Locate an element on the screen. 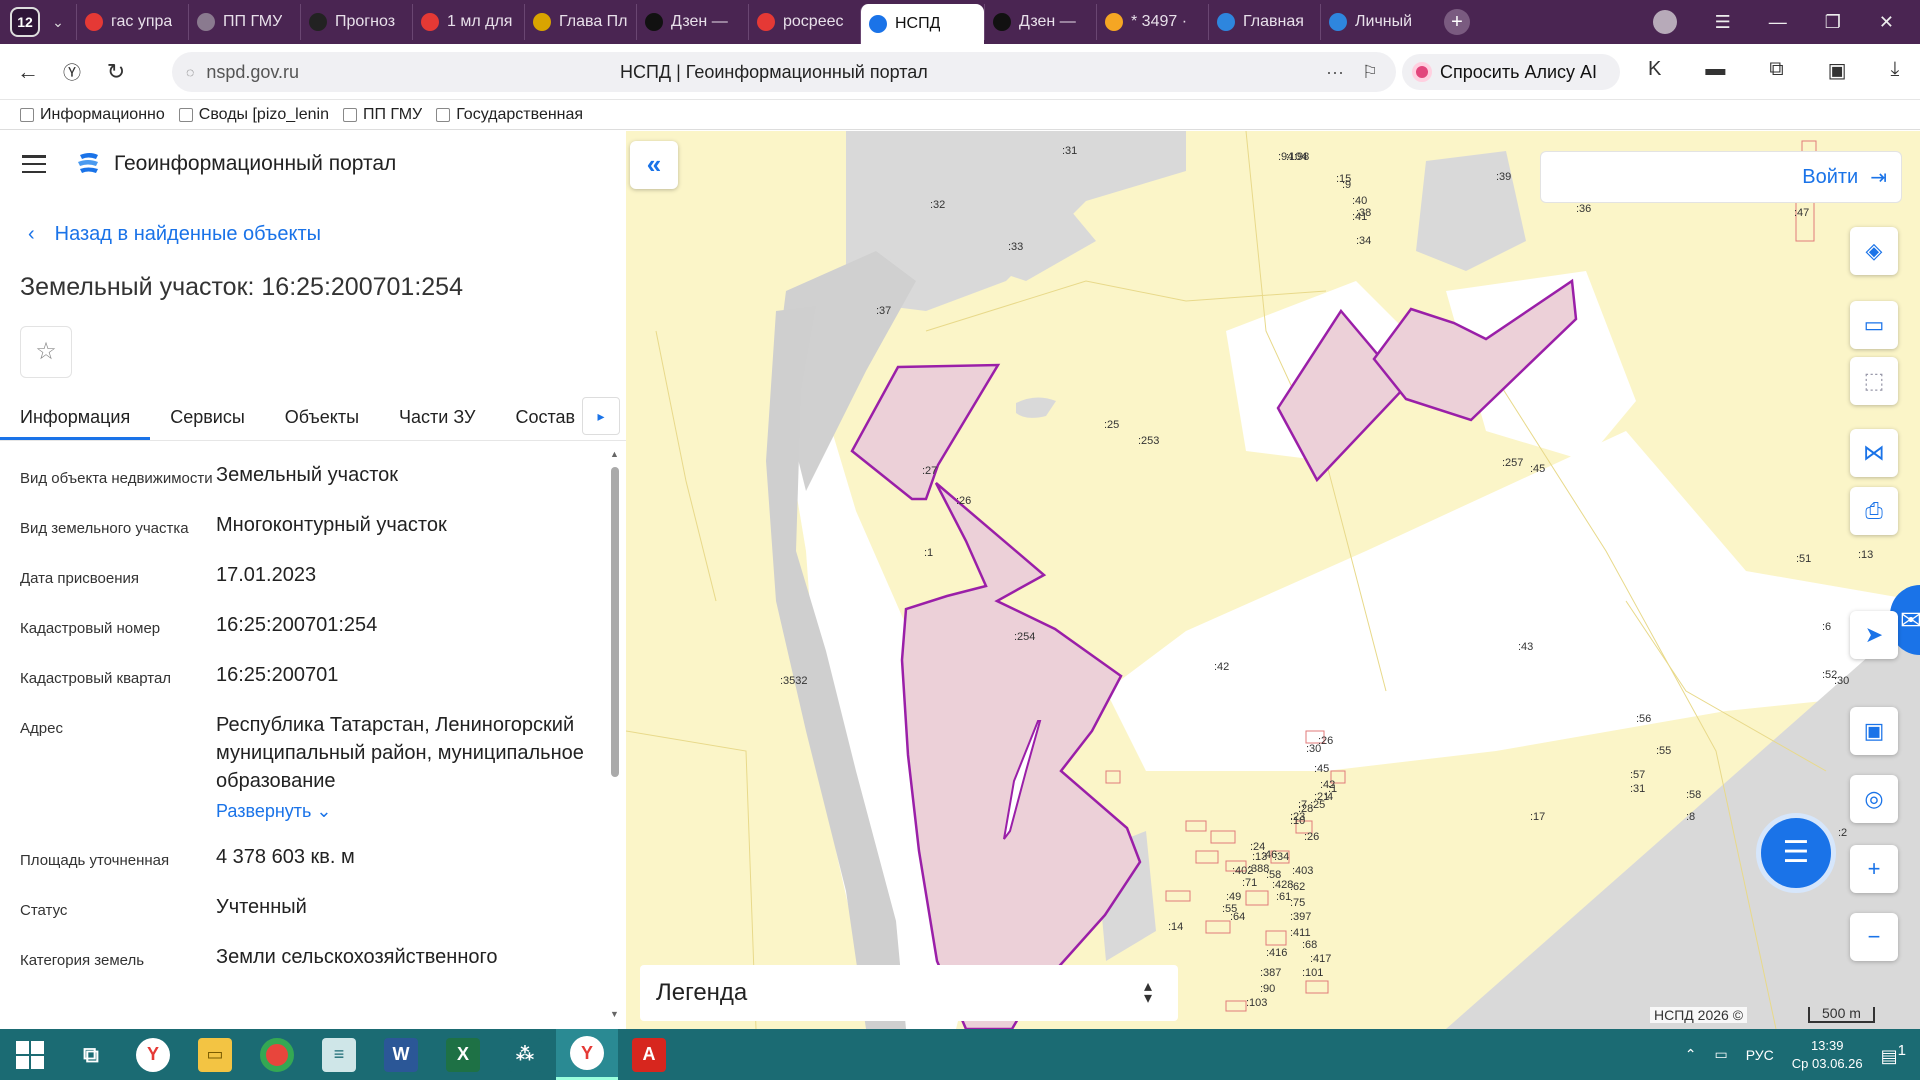  hamburger-menu-icon is located at coordinates (34, 164).